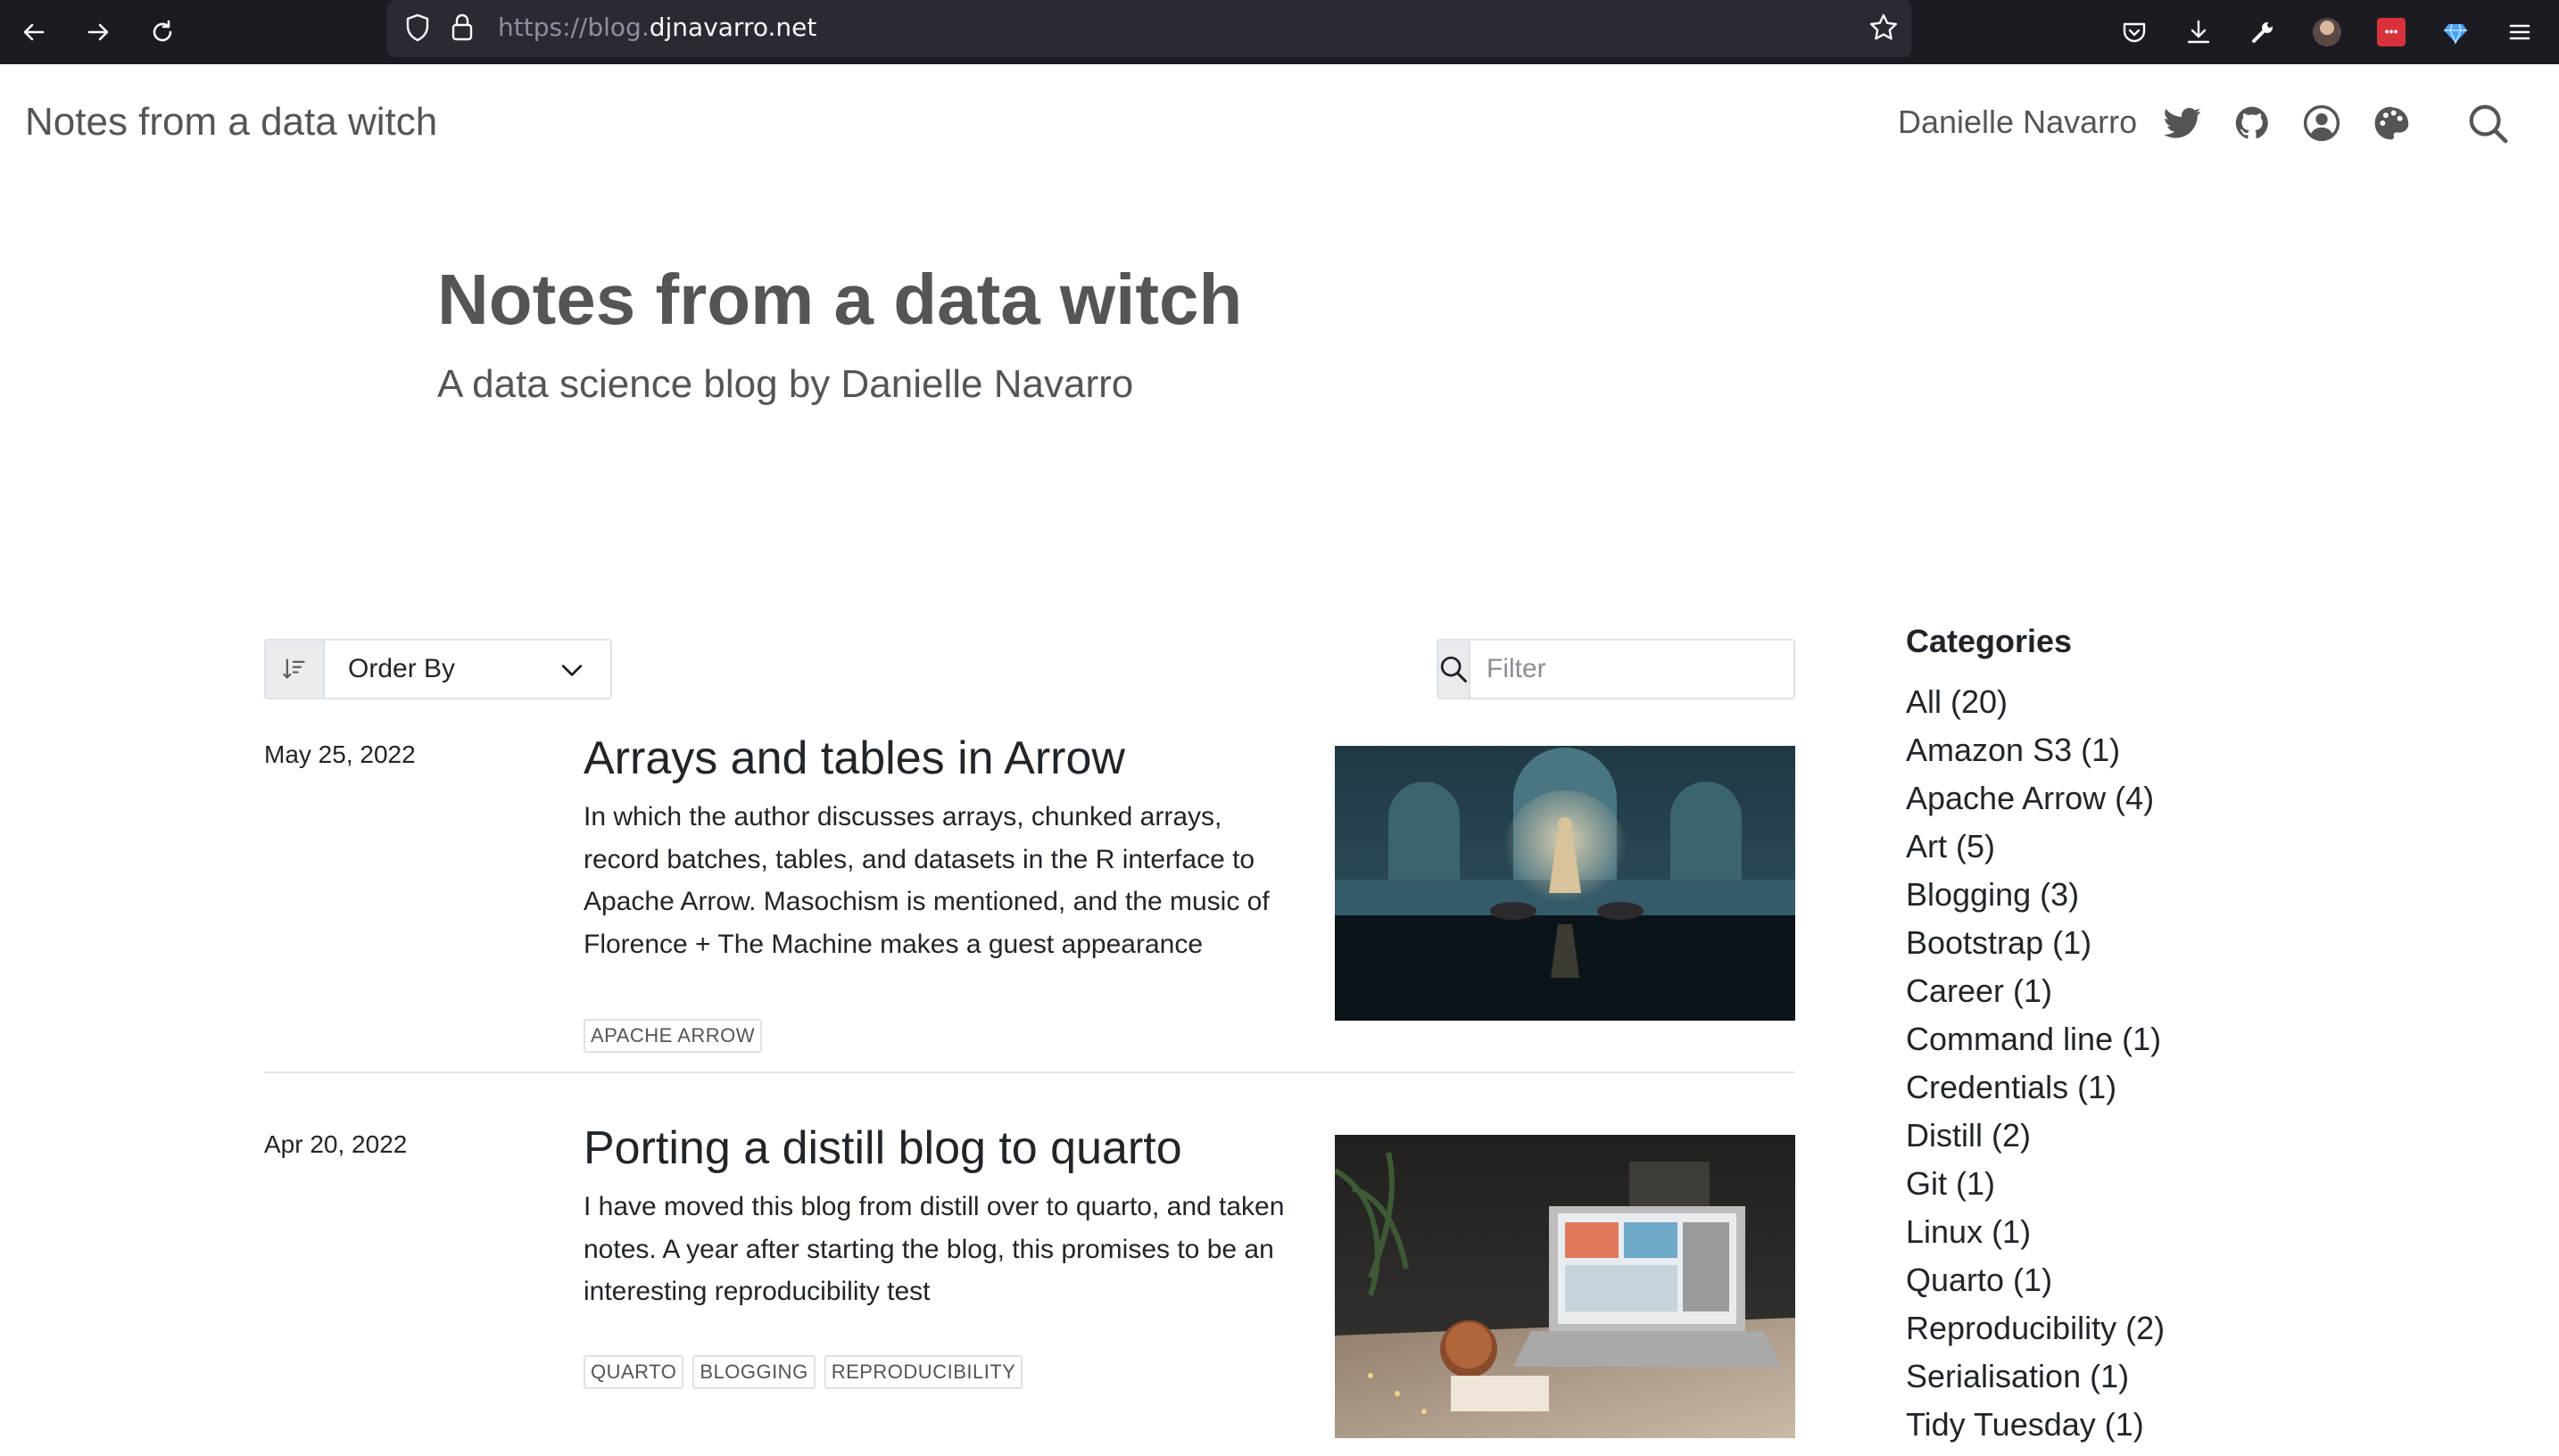  I want to click on category-link: Serialisation (1), so click(2036, 1377).